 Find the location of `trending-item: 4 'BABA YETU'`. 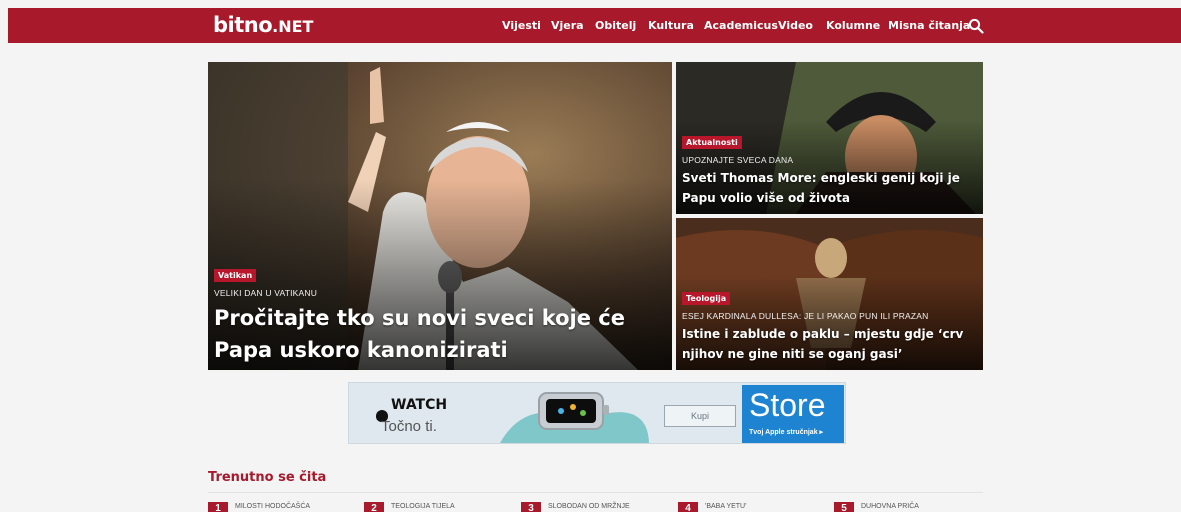

trending-item: 4 'BABA YETU' is located at coordinates (712, 507).